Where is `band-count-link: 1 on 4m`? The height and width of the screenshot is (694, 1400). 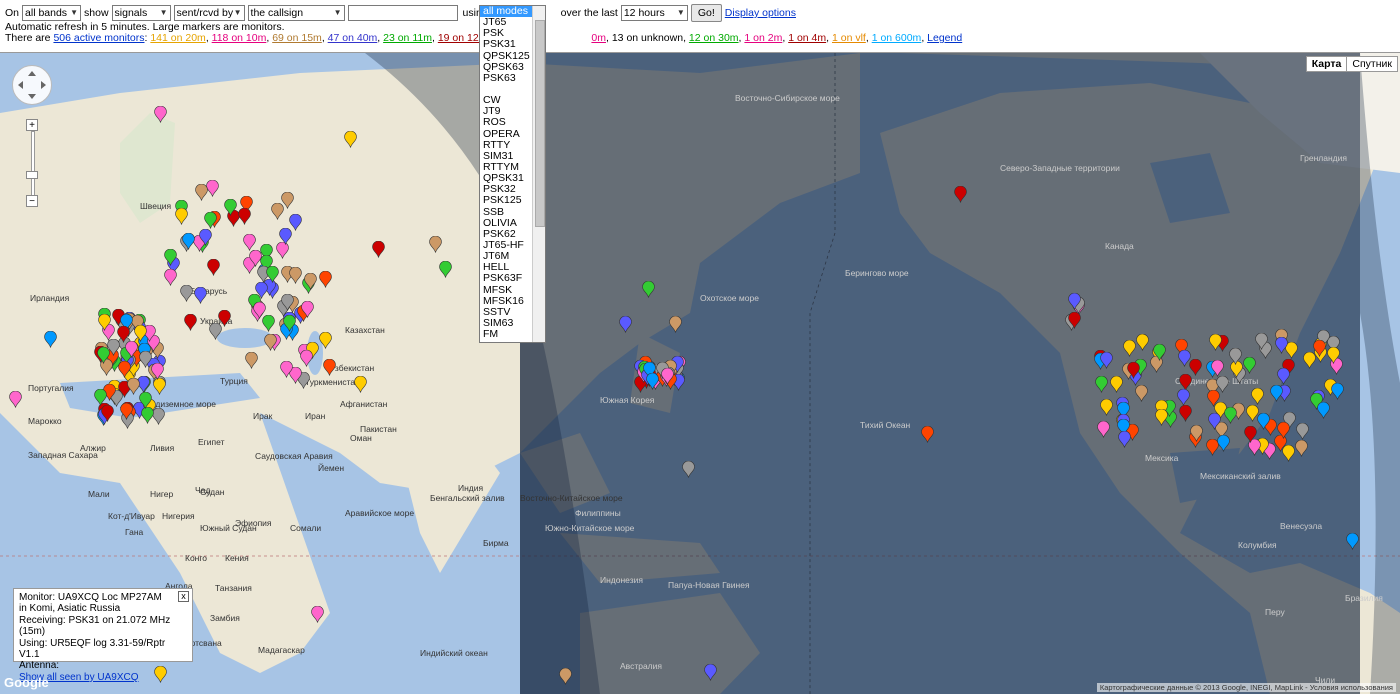
band-count-link: 1 on 4m is located at coordinates (807, 38).